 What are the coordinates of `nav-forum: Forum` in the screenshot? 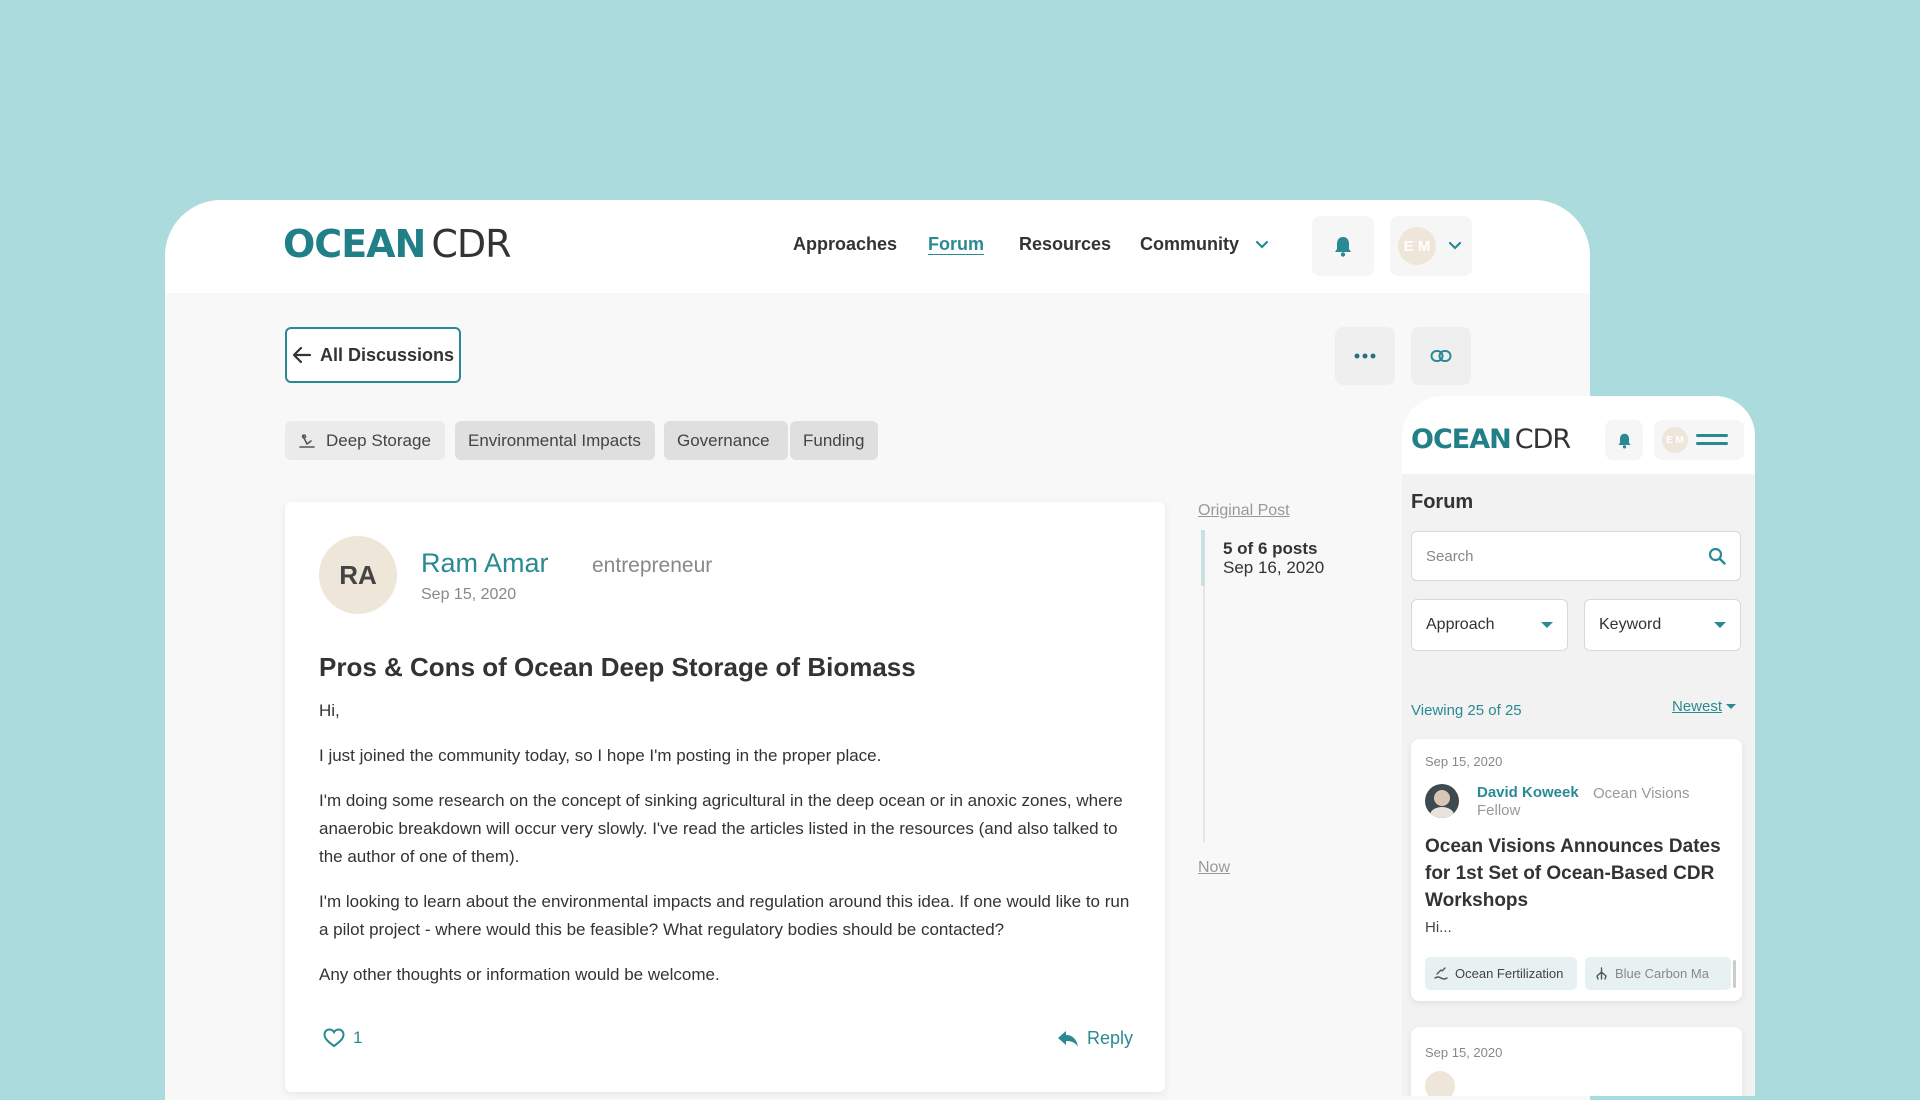 It's located at (956, 244).